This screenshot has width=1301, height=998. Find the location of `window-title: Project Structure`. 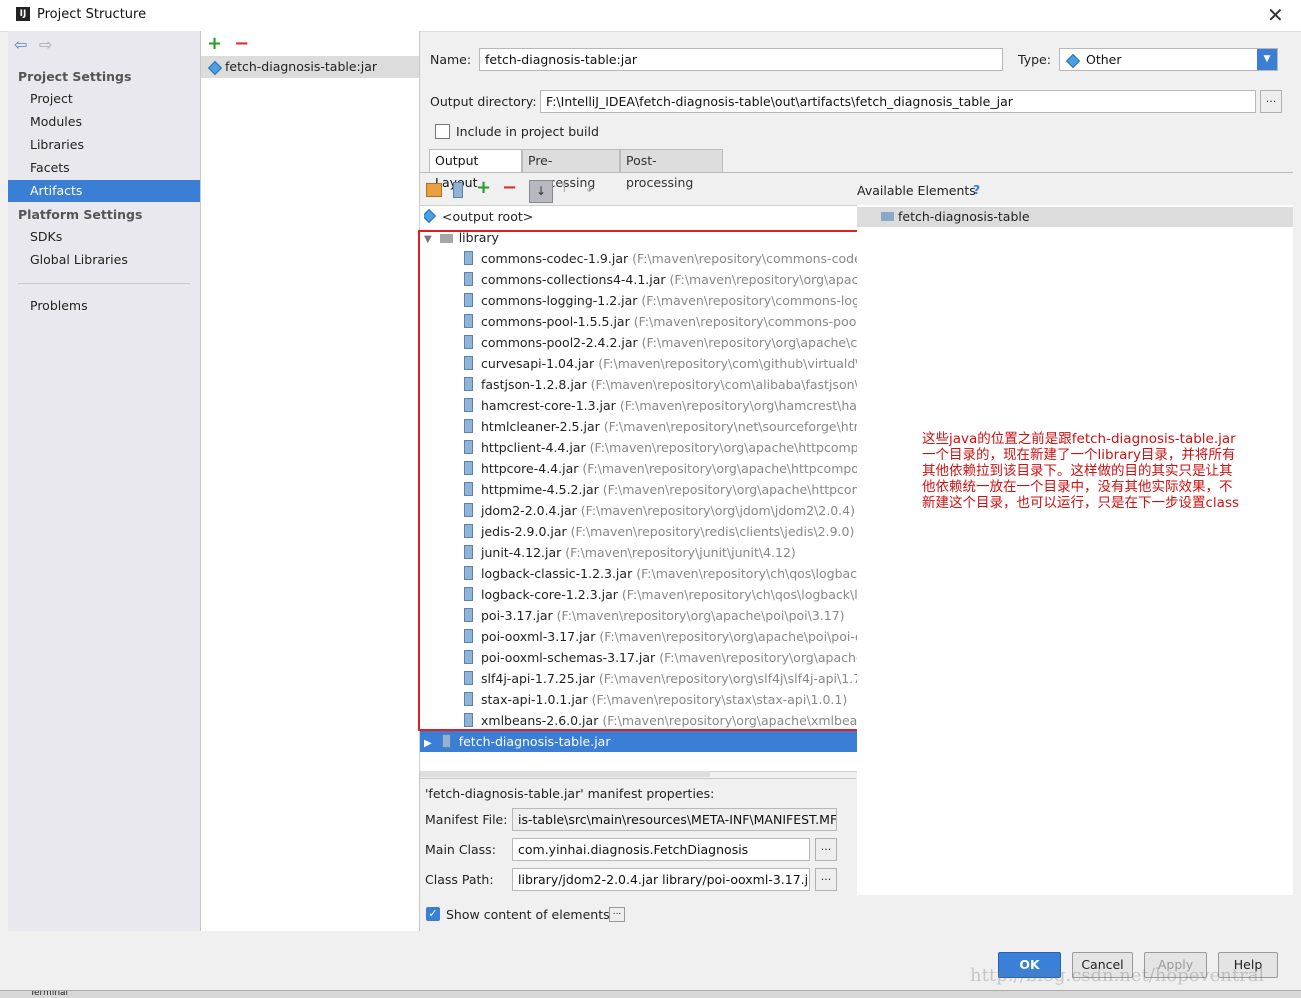

window-title: Project Structure is located at coordinates (92, 14).